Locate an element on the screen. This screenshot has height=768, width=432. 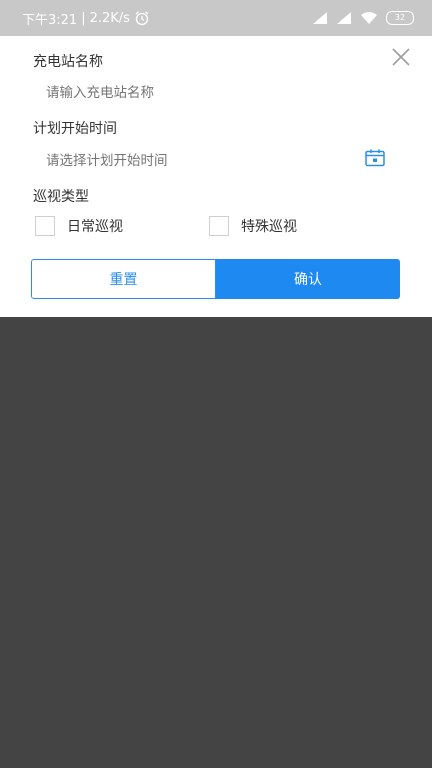
station-name-label: 充电站名称 is located at coordinates (68, 62).